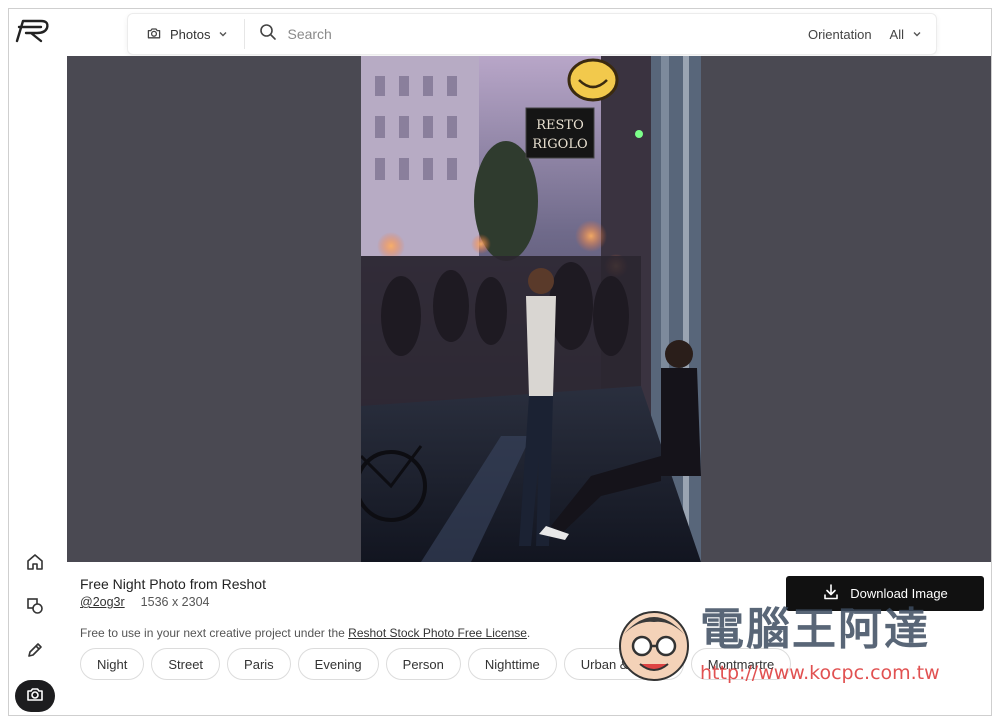  I want to click on home-button, so click(35, 564).